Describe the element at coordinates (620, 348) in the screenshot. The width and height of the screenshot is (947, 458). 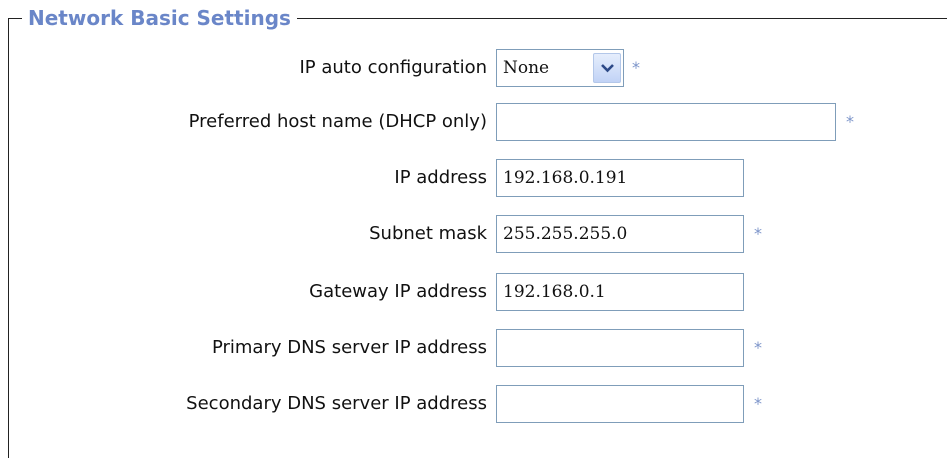
I see `primary-dns-input` at that location.